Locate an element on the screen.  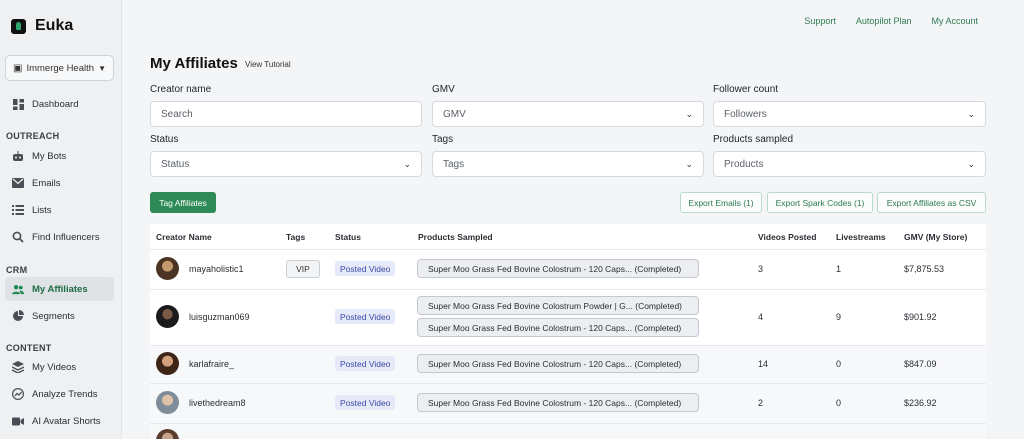
livestreams: 9 is located at coordinates (839, 317).